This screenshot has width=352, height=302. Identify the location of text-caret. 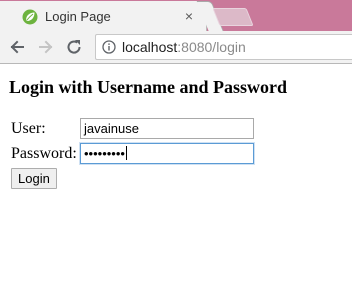
(126, 153).